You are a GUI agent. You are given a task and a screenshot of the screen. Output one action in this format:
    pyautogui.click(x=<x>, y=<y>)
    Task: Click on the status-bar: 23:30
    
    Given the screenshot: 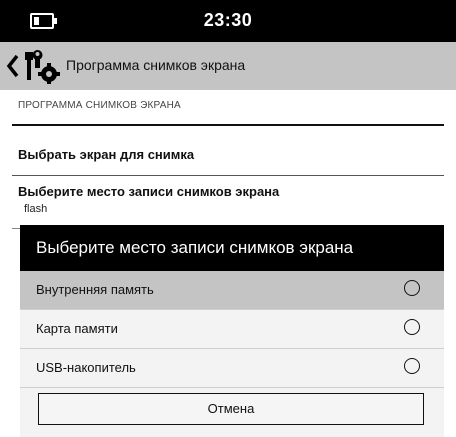 What is the action you would take?
    pyautogui.click(x=228, y=21)
    